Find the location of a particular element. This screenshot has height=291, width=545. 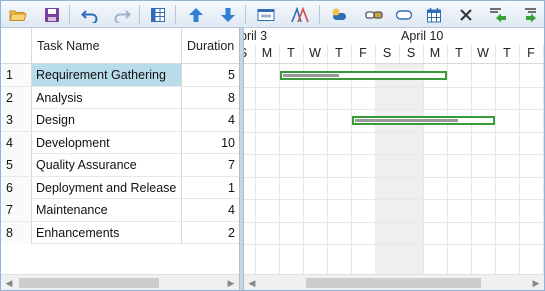

undo-icon is located at coordinates (90, 14).